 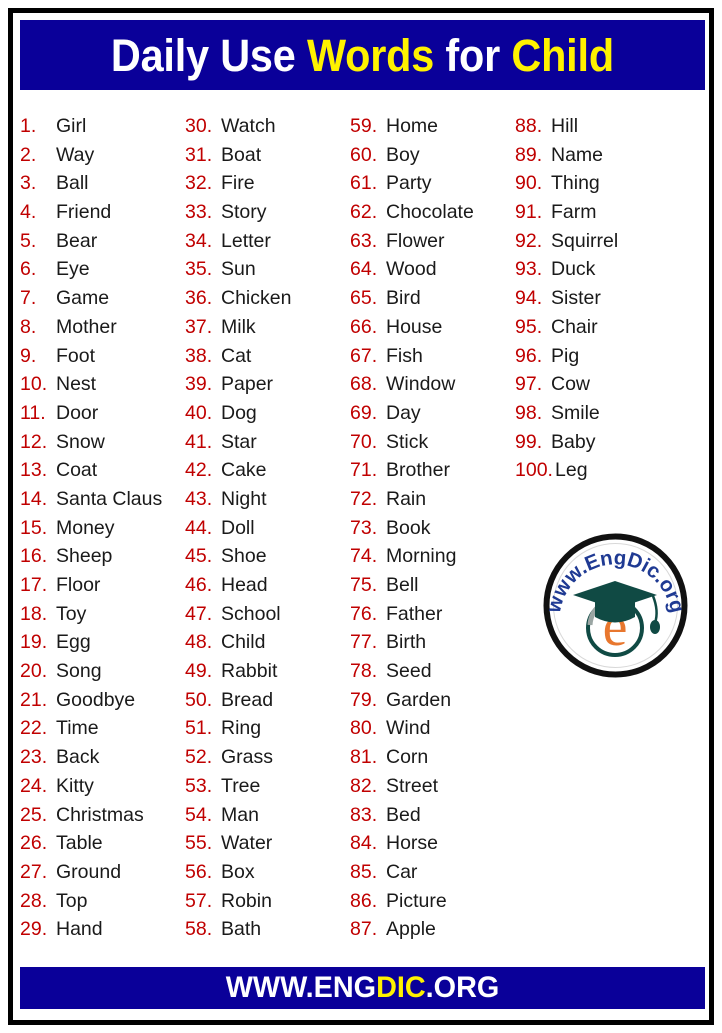 What do you see at coordinates (209, 55) in the screenshot?
I see `title-segment-daily-use: Daily Use` at bounding box center [209, 55].